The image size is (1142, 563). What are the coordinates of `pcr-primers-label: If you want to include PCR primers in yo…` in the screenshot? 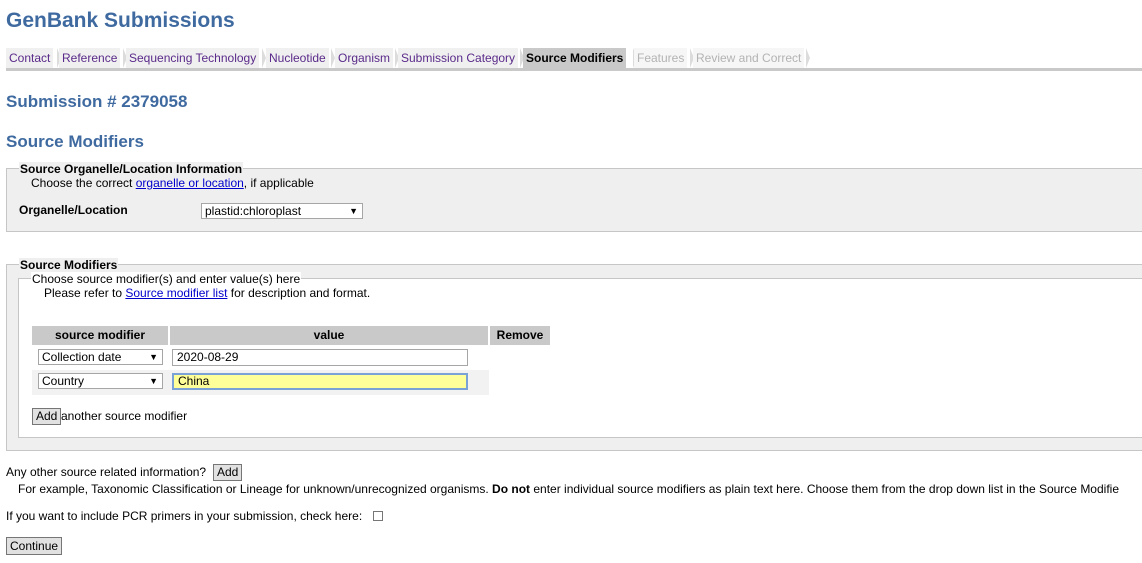 It's located at (184, 516).